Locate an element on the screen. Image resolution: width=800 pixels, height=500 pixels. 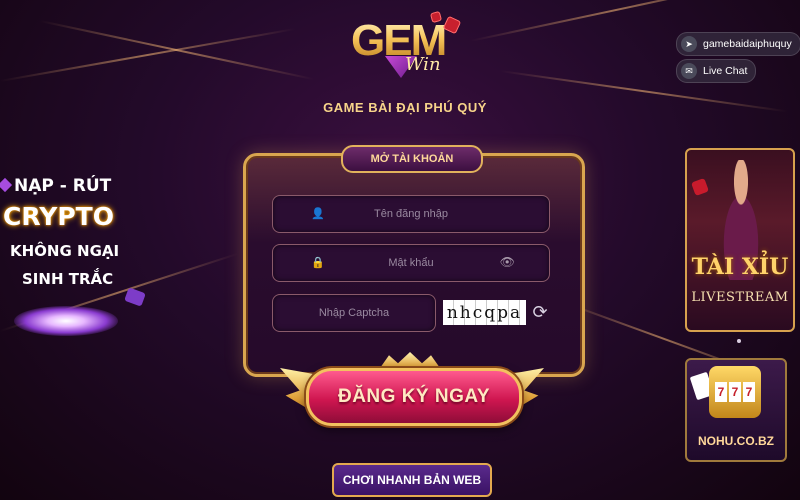
slot-machine-icon: 7 7 7 is located at coordinates (735, 392).